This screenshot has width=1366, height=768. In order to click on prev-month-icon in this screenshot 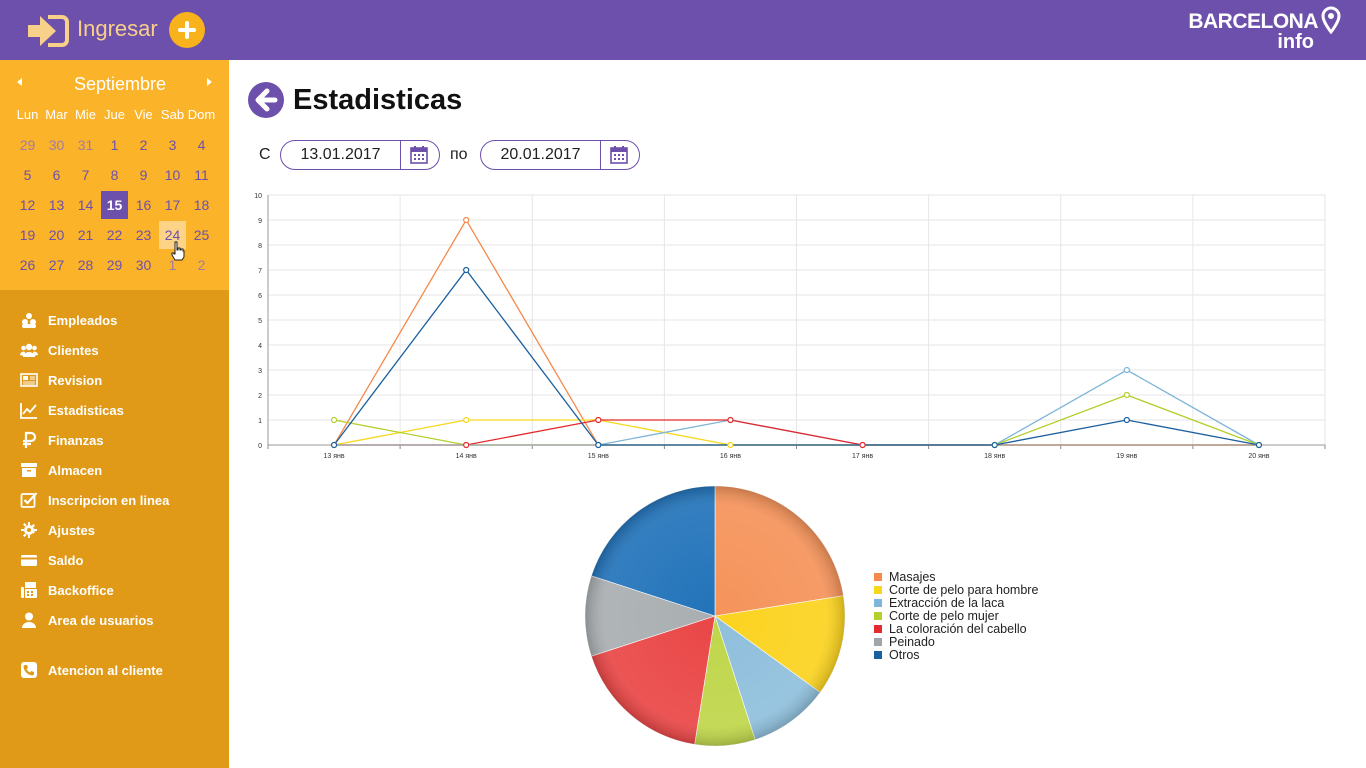, I will do `click(19, 82)`.